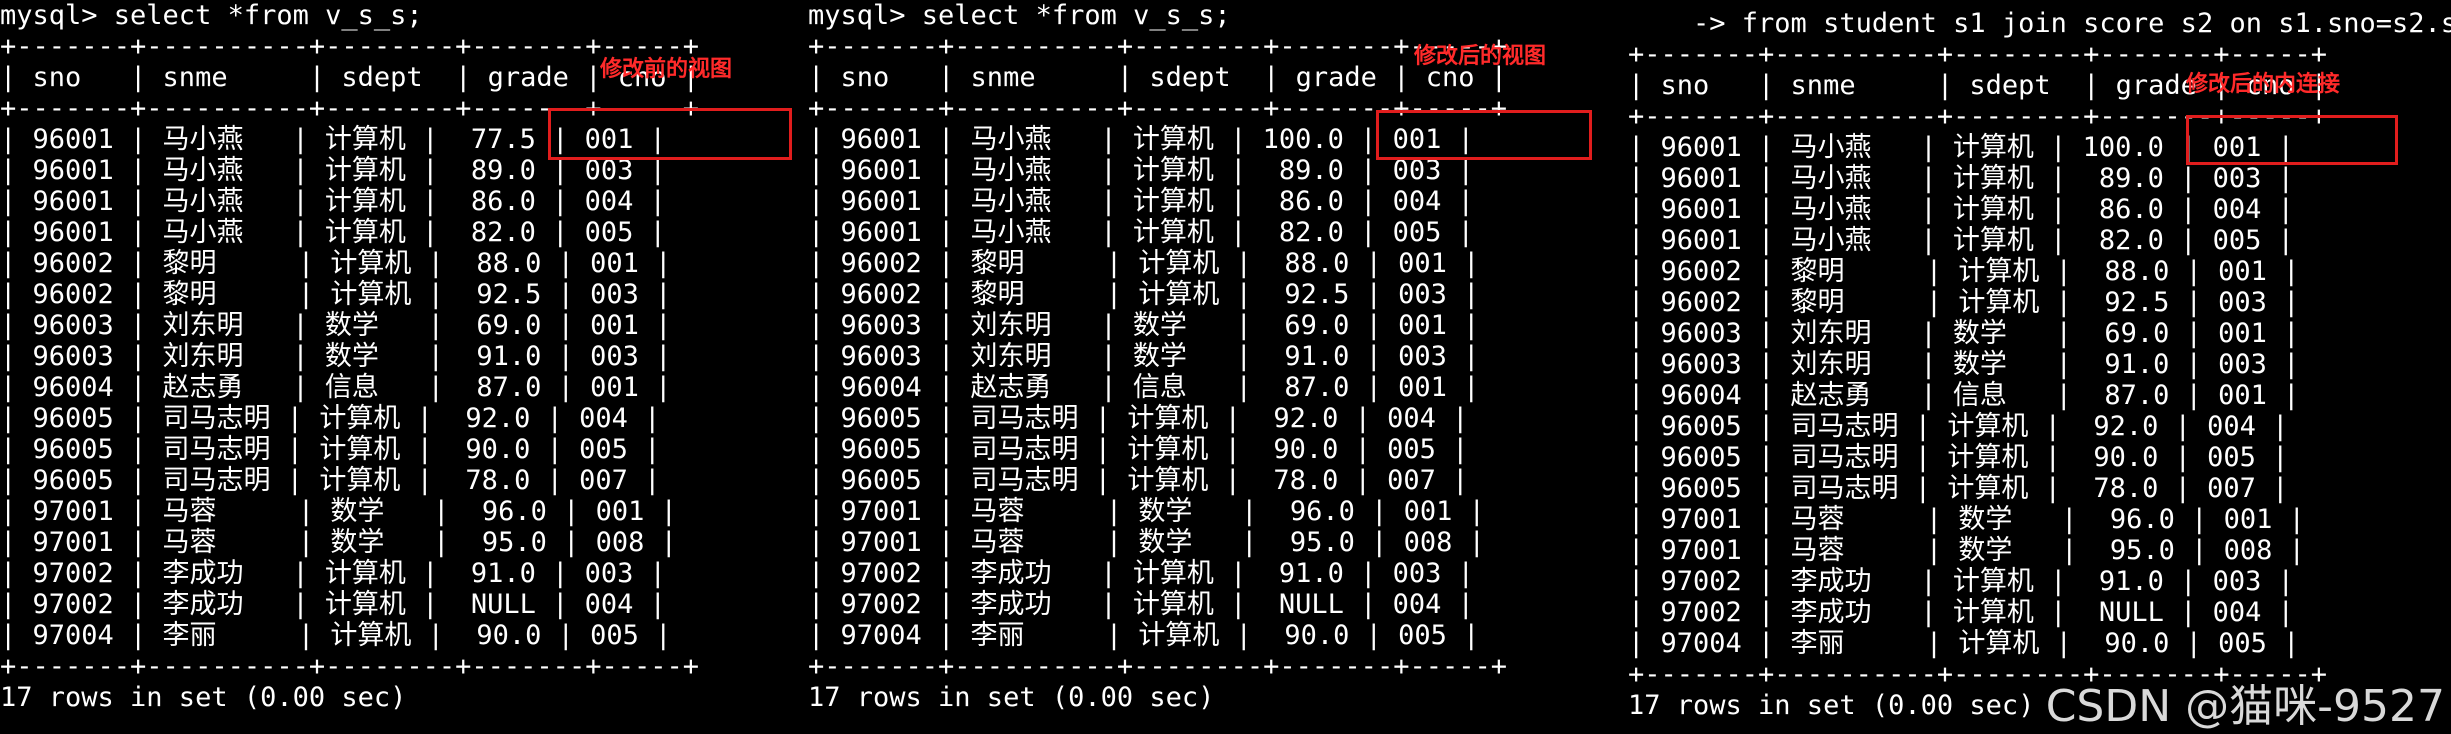 Image resolution: width=2451 pixels, height=734 pixels. Describe the element at coordinates (2245, 706) in the screenshot. I see `watermark: CSDN @猫咪-9527` at that location.